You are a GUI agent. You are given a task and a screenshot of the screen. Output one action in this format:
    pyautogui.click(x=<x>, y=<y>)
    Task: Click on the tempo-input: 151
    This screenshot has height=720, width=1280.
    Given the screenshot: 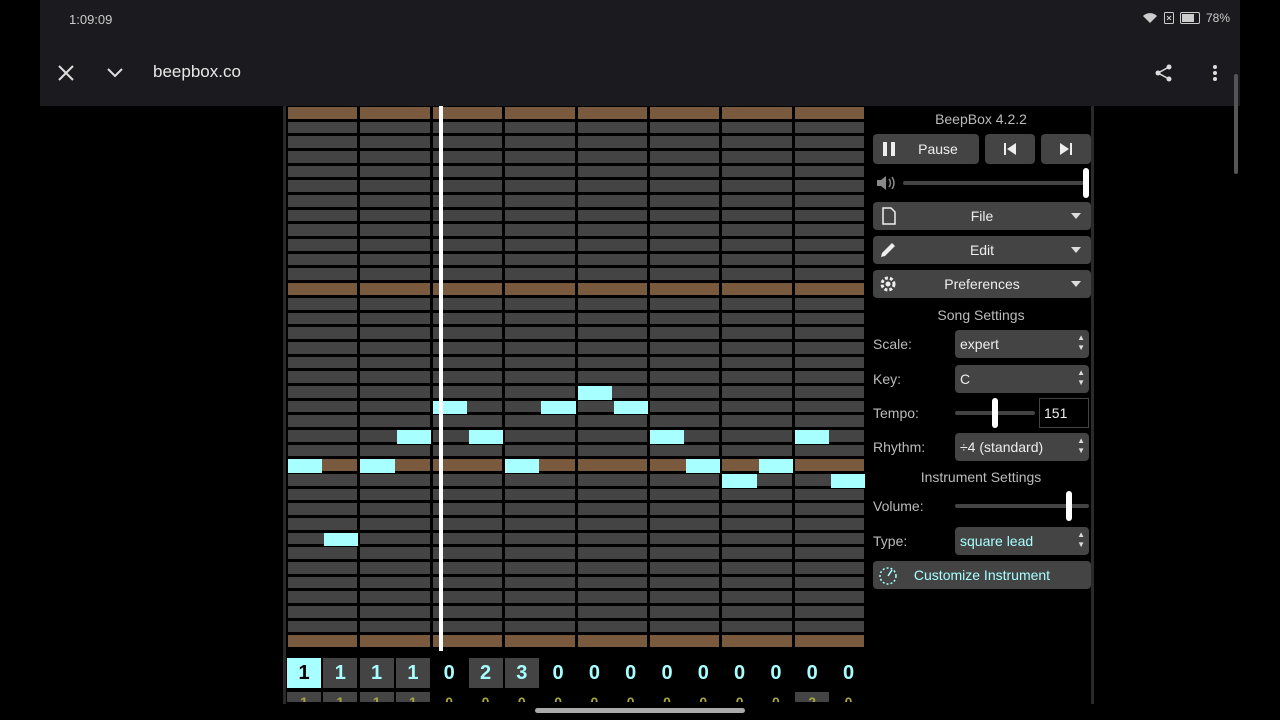 What is the action you would take?
    pyautogui.click(x=1064, y=413)
    